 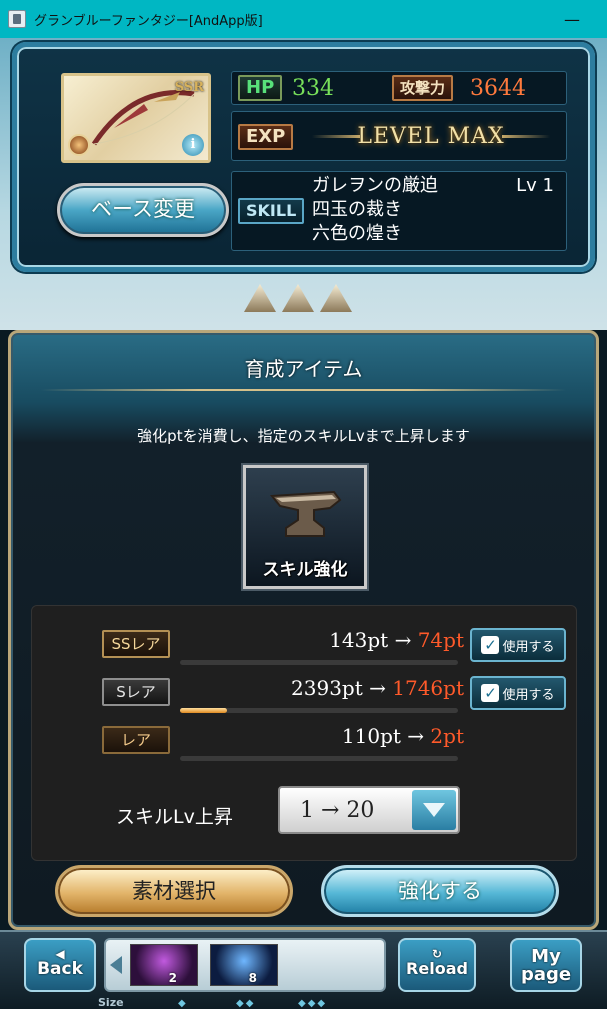 I want to click on window-titlebar: グランブルーファンタジー[AndApp版] —, so click(x=303, y=19).